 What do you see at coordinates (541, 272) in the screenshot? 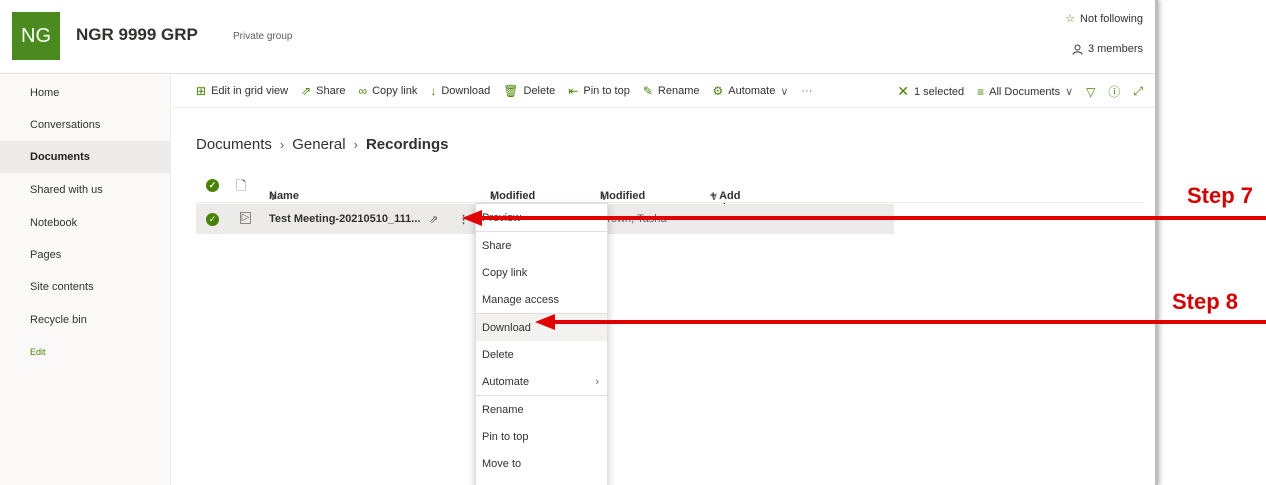
I see `menu-item-copy-link: Copy link` at bounding box center [541, 272].